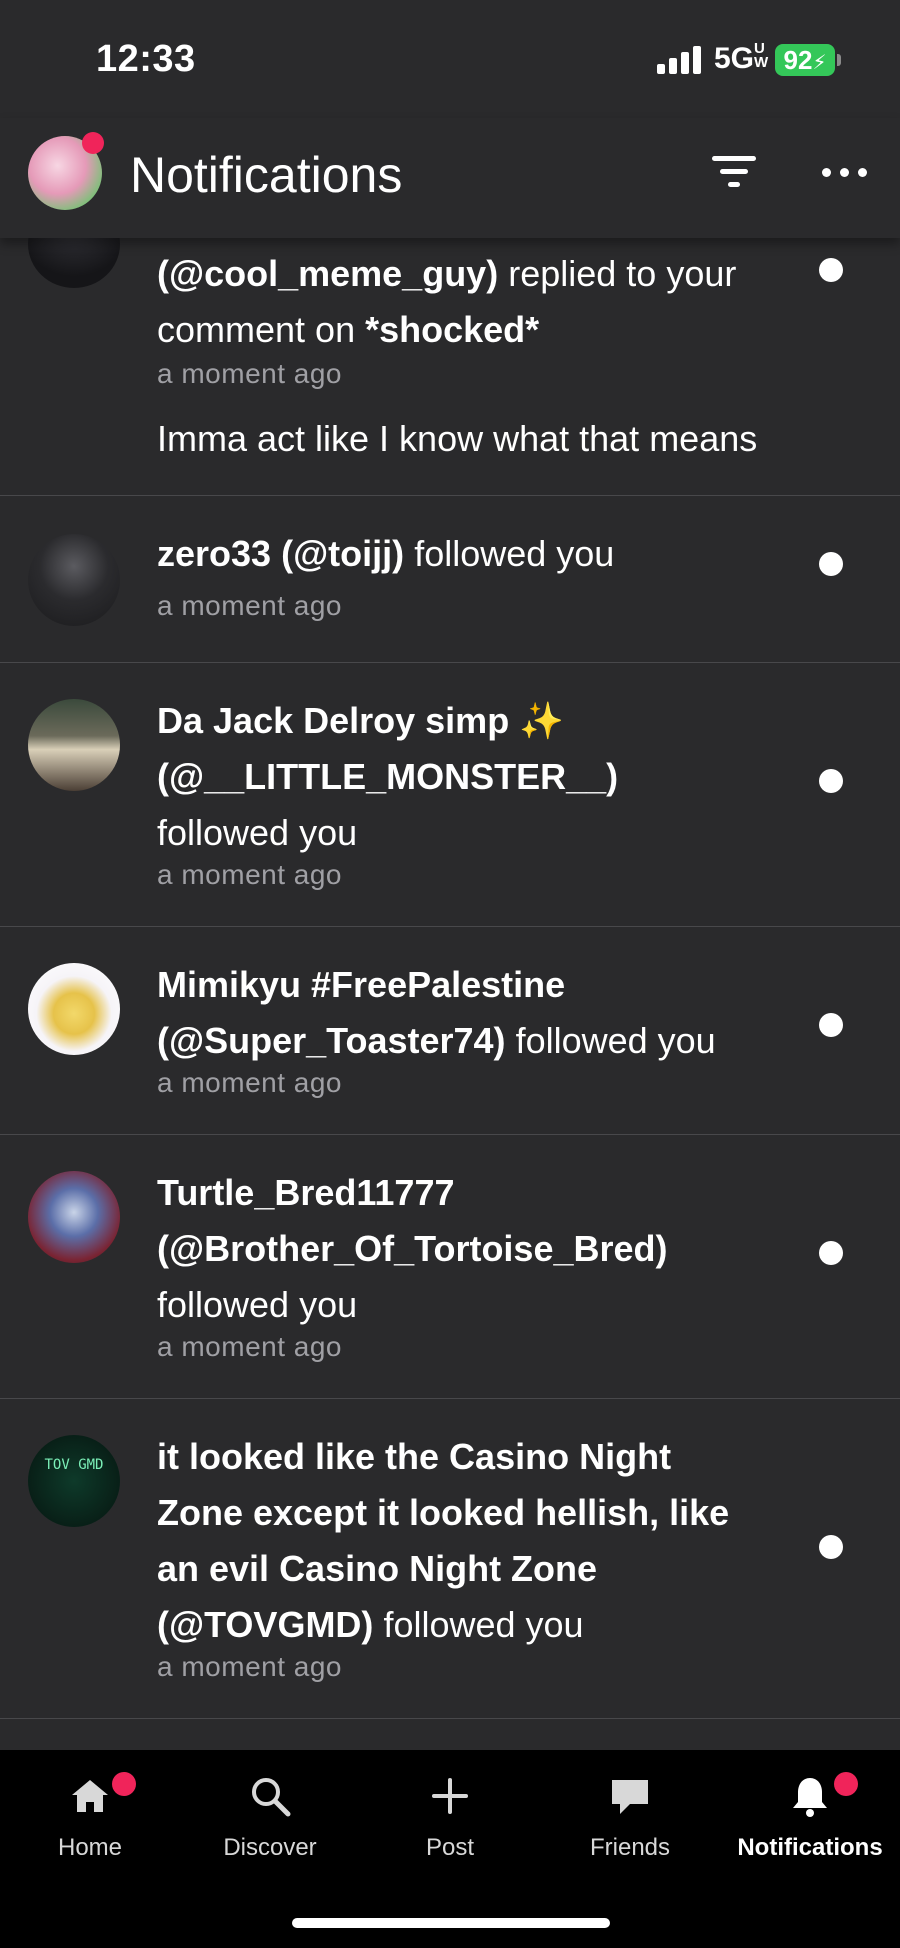 This screenshot has width=900, height=1948. What do you see at coordinates (735, 172) in the screenshot?
I see `filter-icon` at bounding box center [735, 172].